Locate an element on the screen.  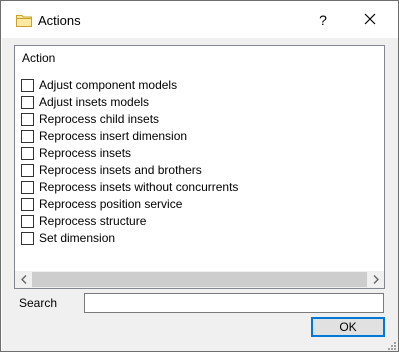
item-label: Set dimension is located at coordinates (77, 238).